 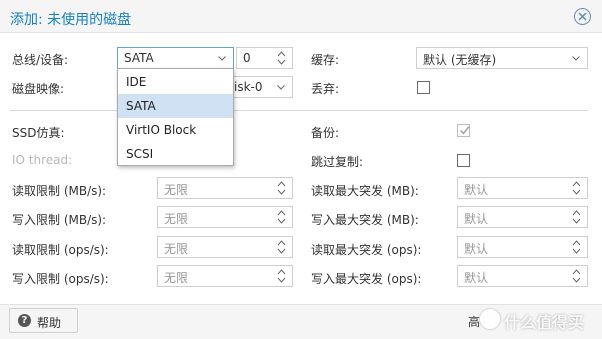 What do you see at coordinates (463, 160) in the screenshot?
I see `skip-replication-checkbox` at bounding box center [463, 160].